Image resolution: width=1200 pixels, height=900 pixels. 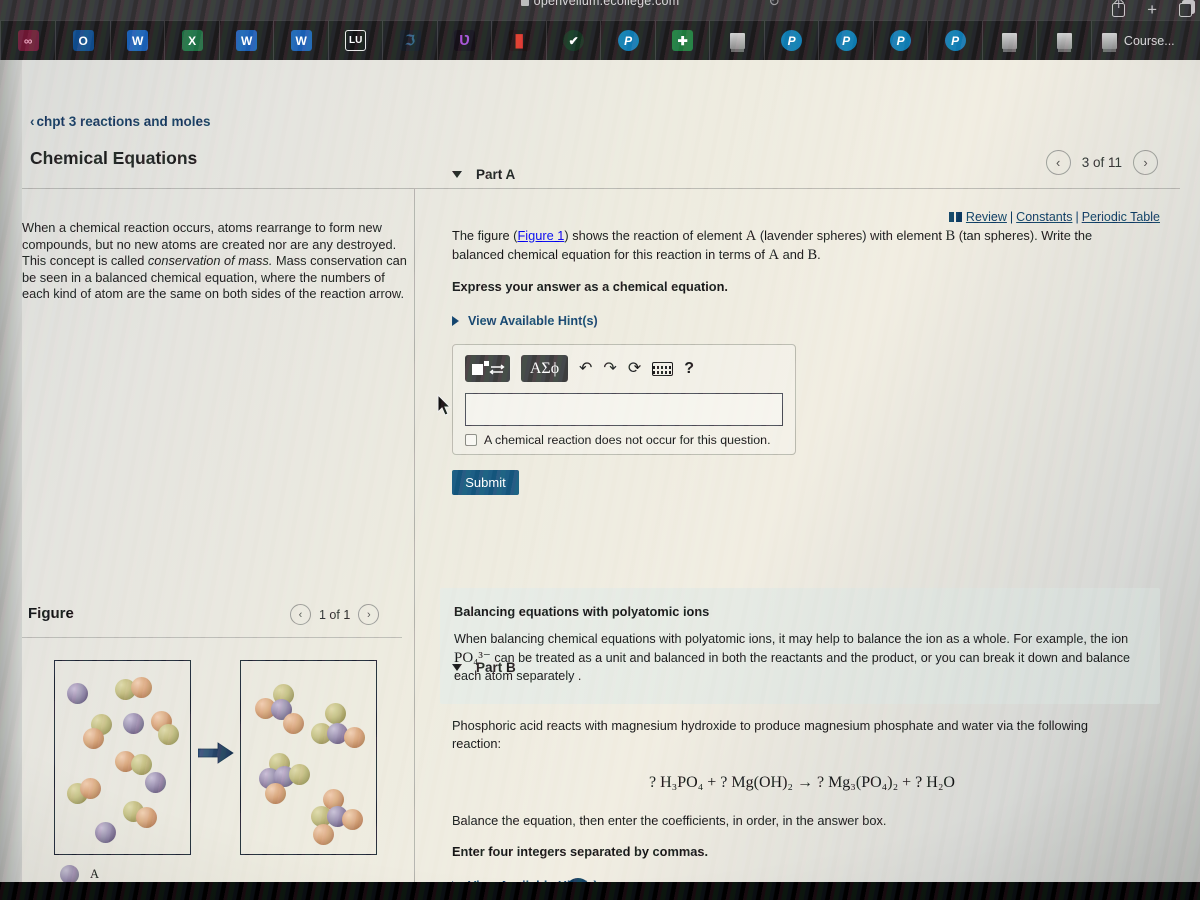 I want to click on answer-input, so click(x=624, y=409).